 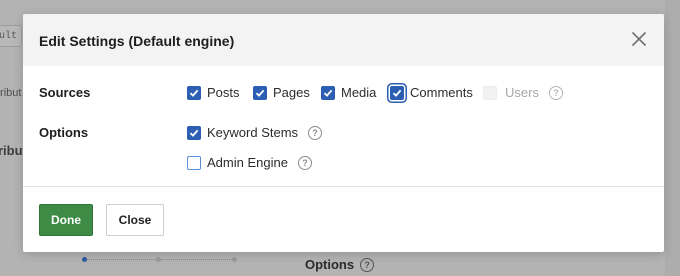 I want to click on background-options-heading: Options ?, so click(x=340, y=264).